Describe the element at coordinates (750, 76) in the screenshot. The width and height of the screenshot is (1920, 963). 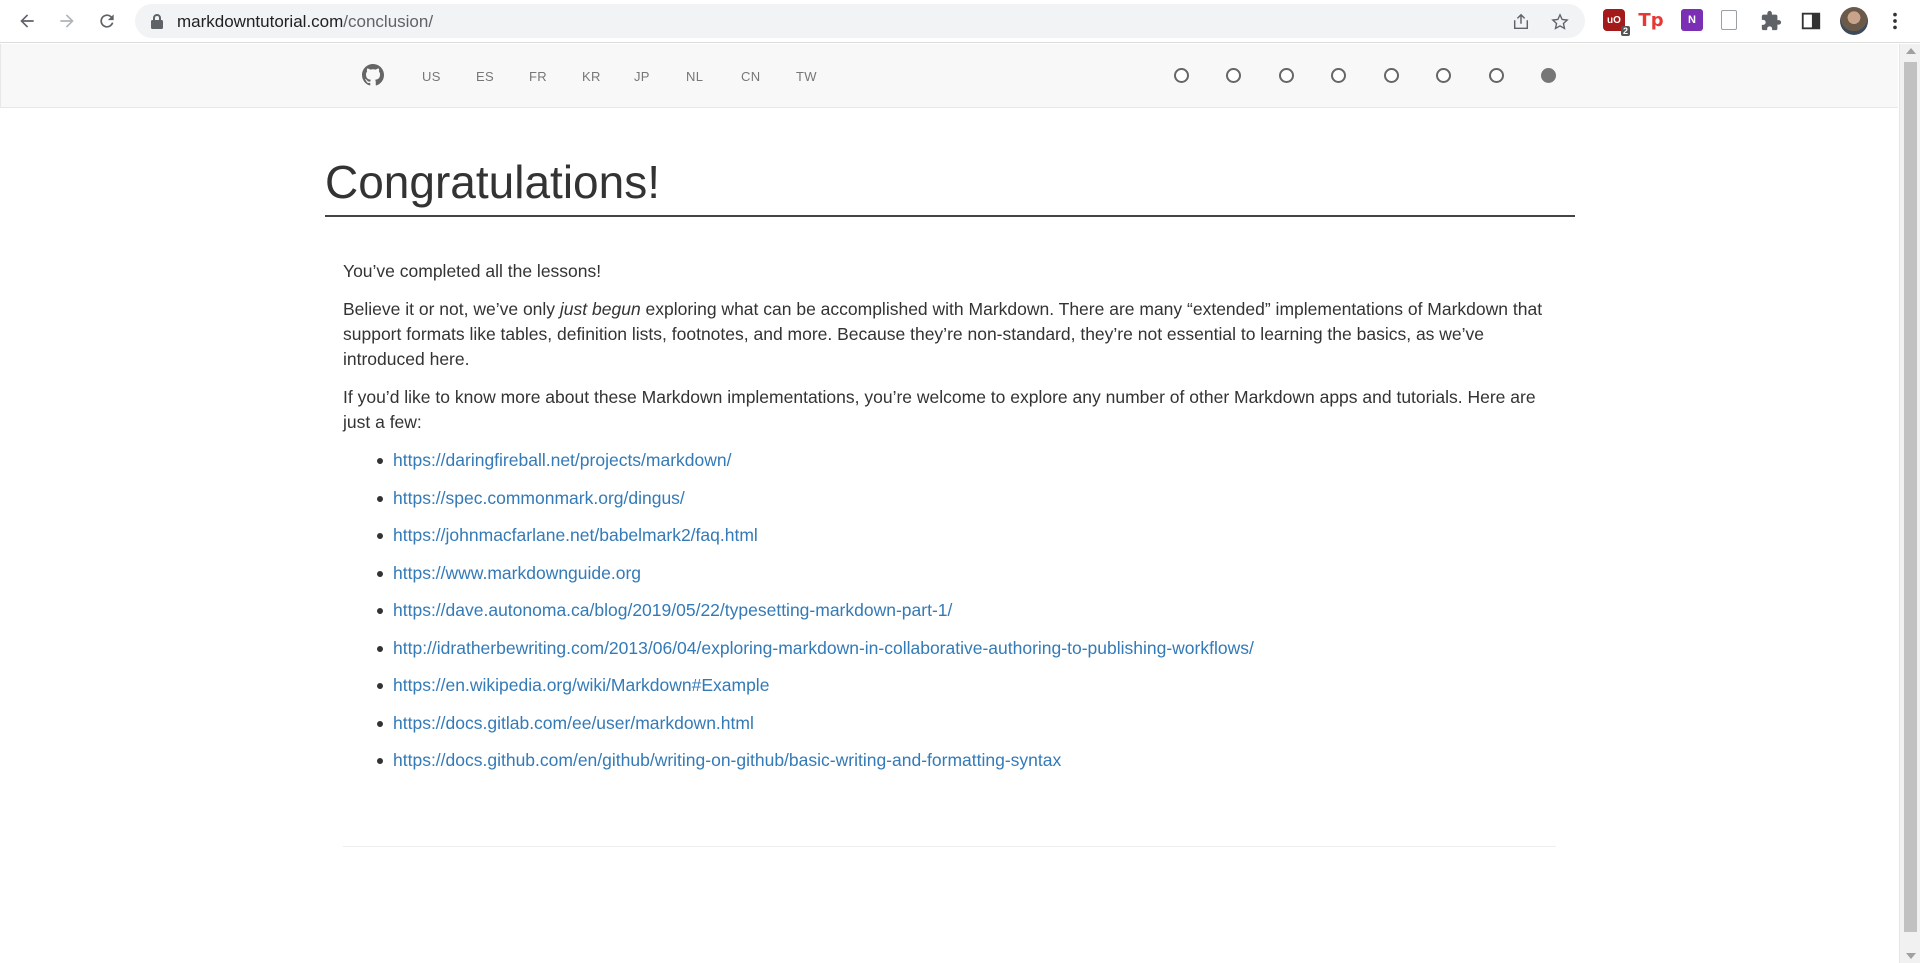
I see `lang-link-cn: CN` at that location.